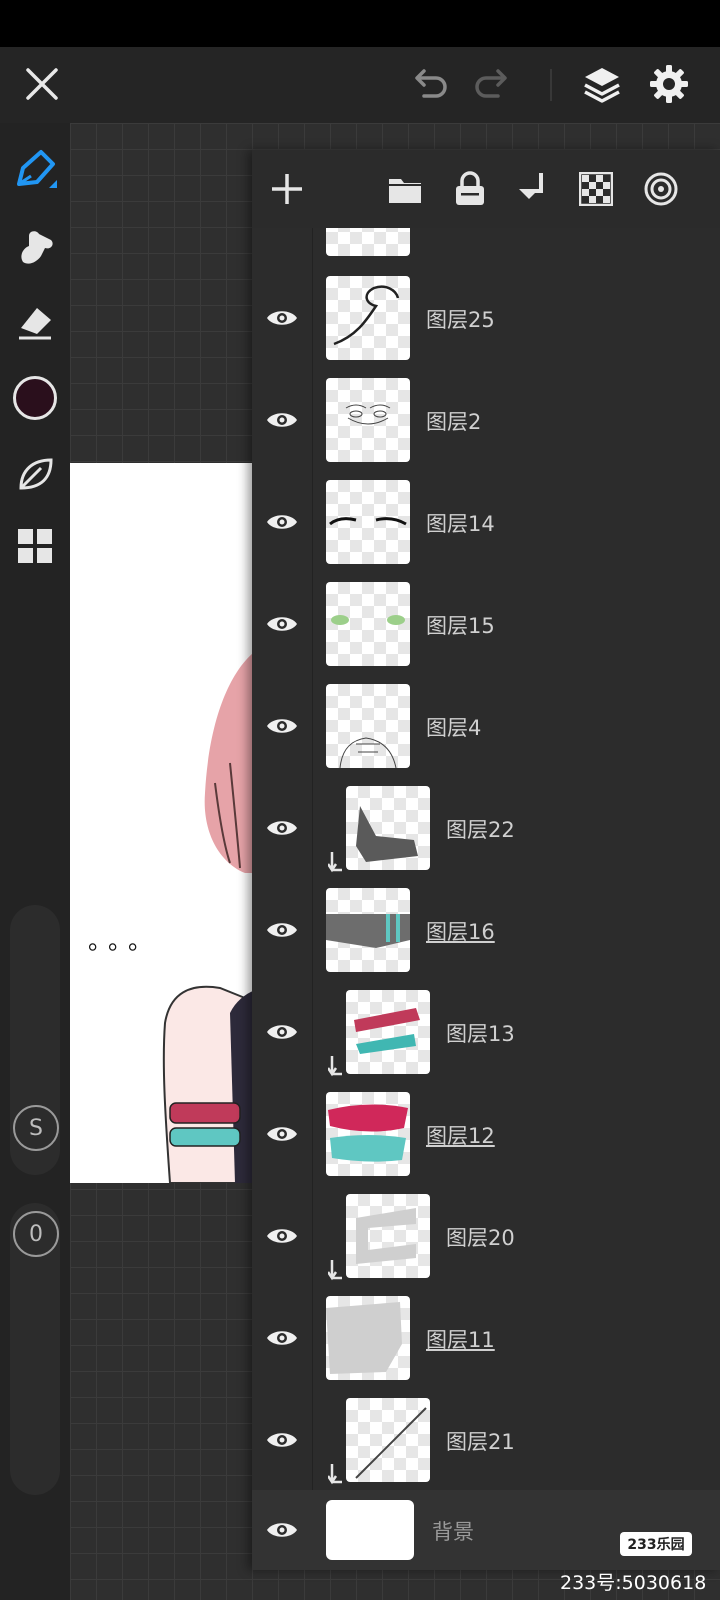  Describe the element at coordinates (36, 1128) in the screenshot. I see `brush-size-knob: S` at that location.